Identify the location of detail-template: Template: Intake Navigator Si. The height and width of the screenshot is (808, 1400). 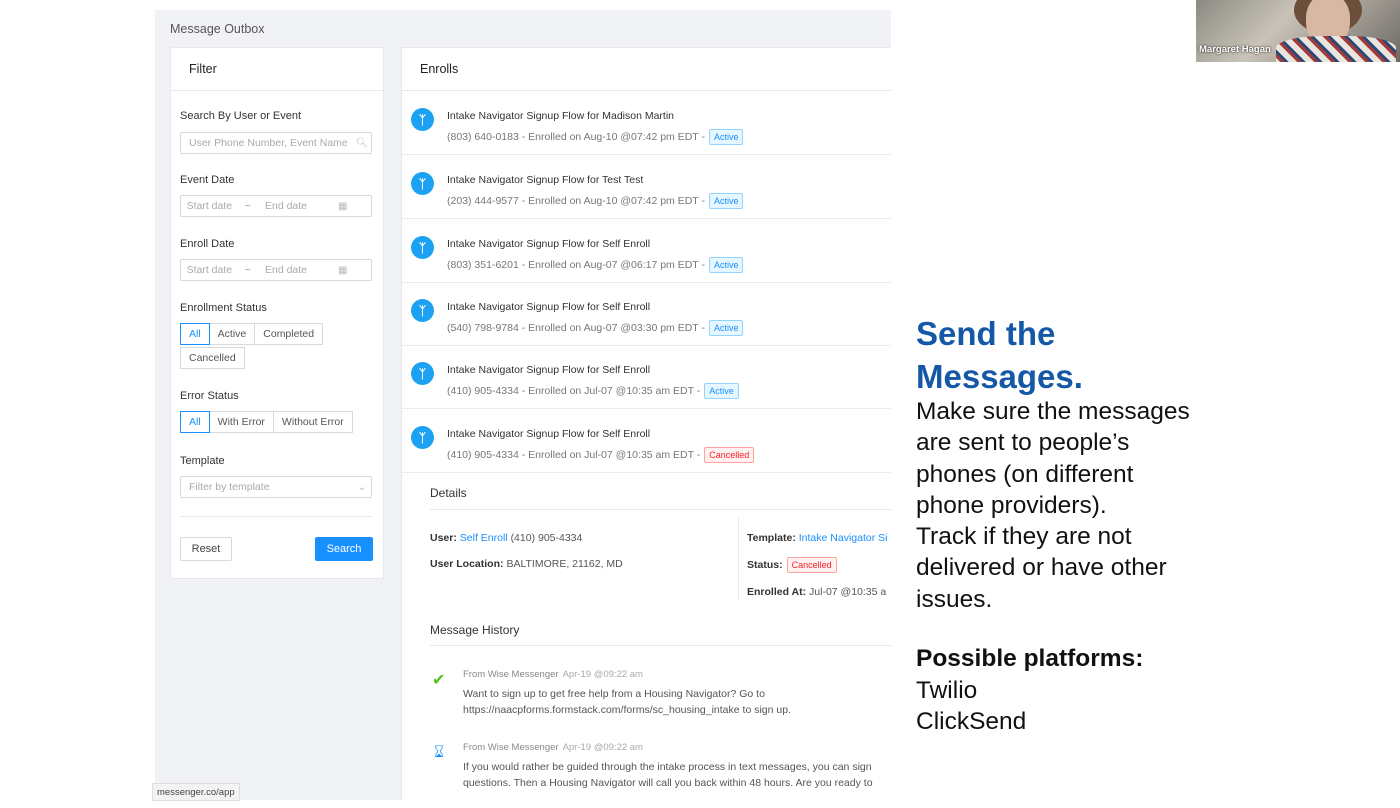
(817, 538).